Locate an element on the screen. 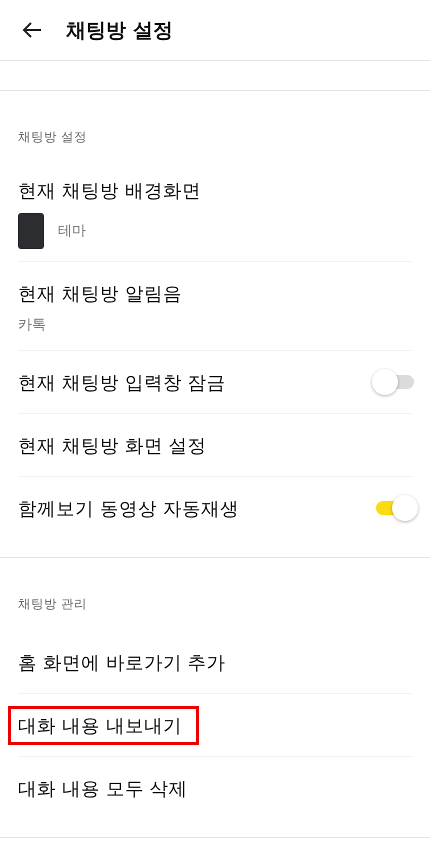 The height and width of the screenshot is (859, 430). setting-item: 현재 채팅방 화면 설정 is located at coordinates (112, 445).